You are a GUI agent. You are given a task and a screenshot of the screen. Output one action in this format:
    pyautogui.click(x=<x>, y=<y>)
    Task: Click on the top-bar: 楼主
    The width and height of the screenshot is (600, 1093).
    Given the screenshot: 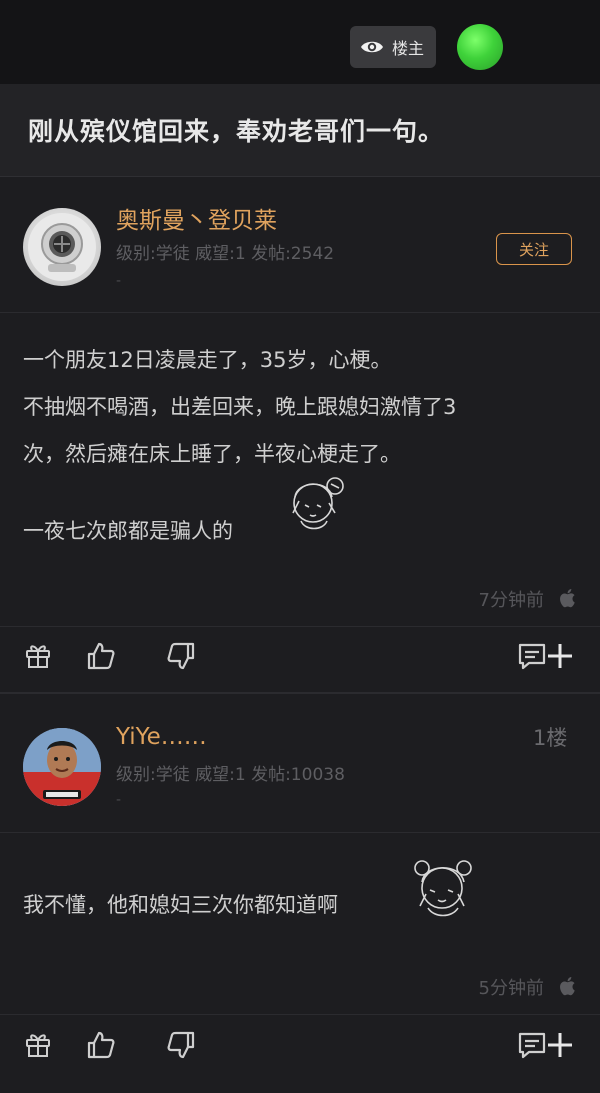 What is the action you would take?
    pyautogui.click(x=300, y=42)
    